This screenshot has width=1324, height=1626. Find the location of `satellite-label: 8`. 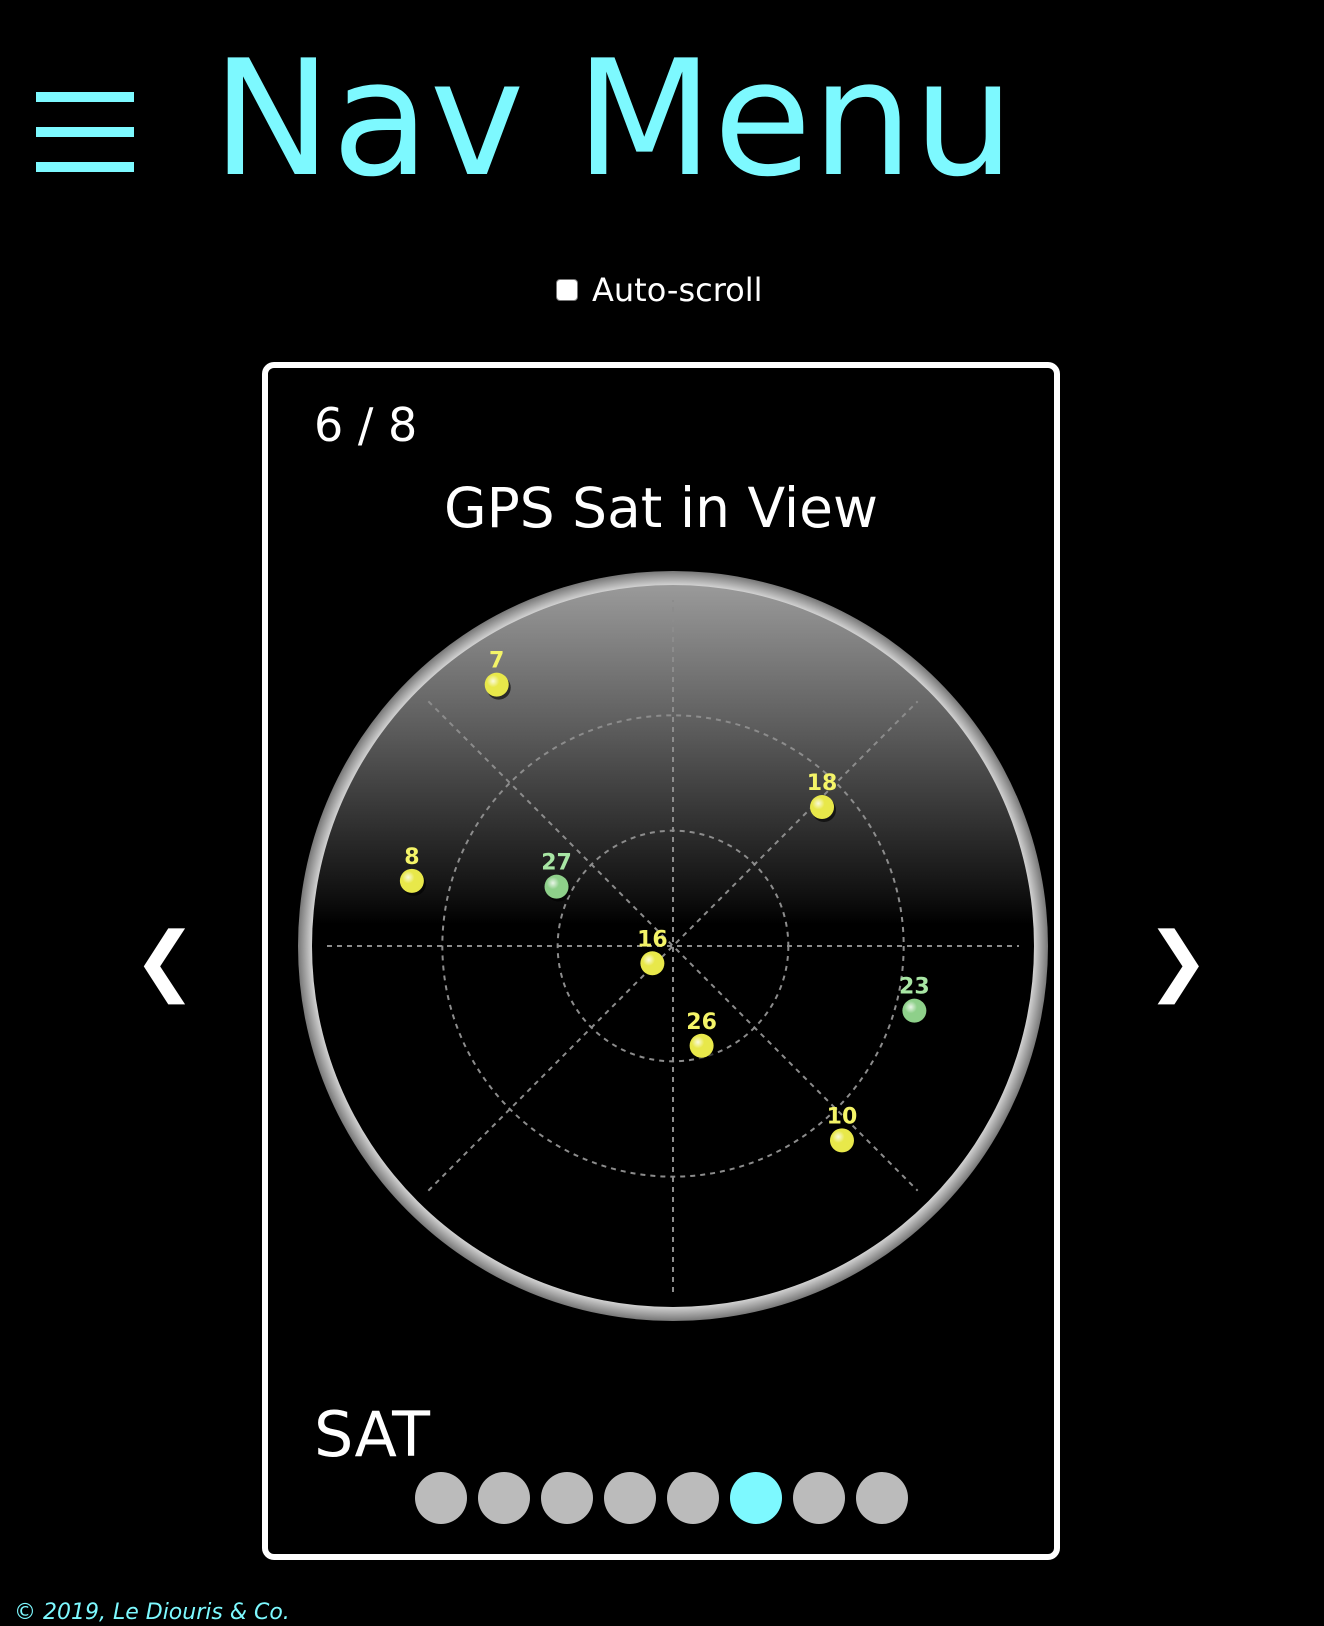

satellite-label: 8 is located at coordinates (411, 857).